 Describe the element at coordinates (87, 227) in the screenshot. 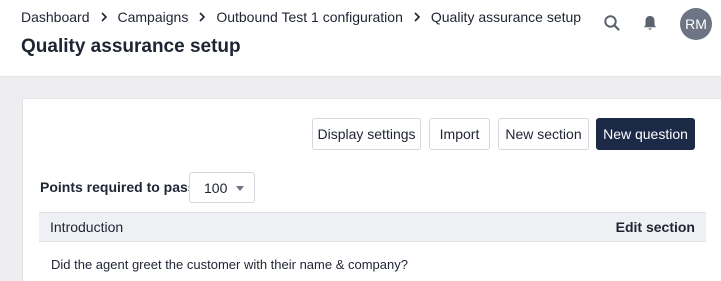

I see `section-title: Introduction` at that location.